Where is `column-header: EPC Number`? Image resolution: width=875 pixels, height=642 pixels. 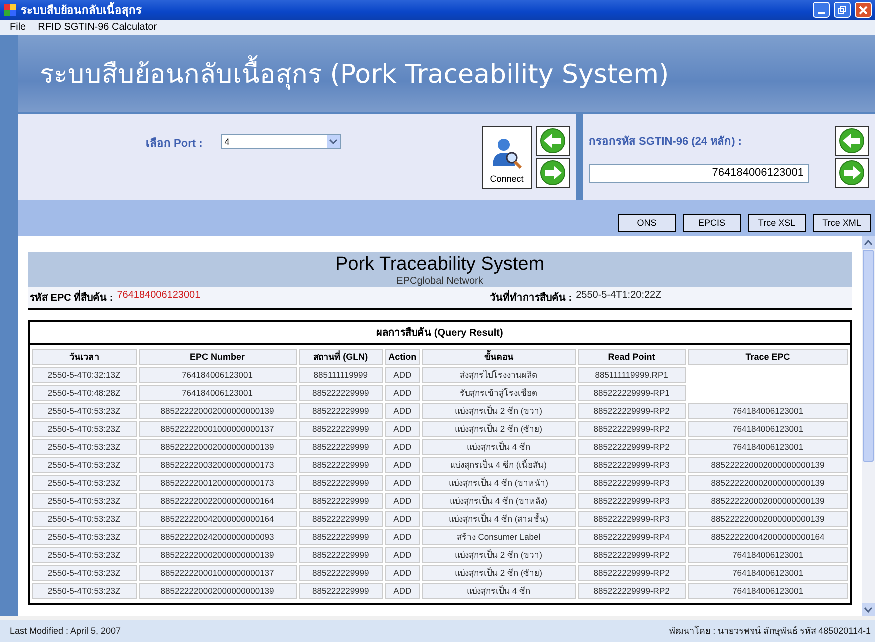
column-header: EPC Number is located at coordinates (217, 357).